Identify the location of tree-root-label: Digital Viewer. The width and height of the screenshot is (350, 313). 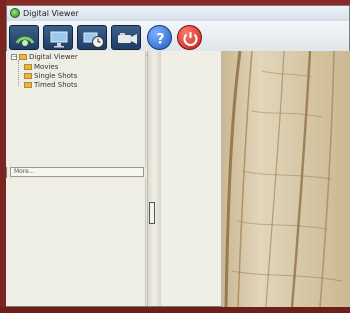
(53, 57).